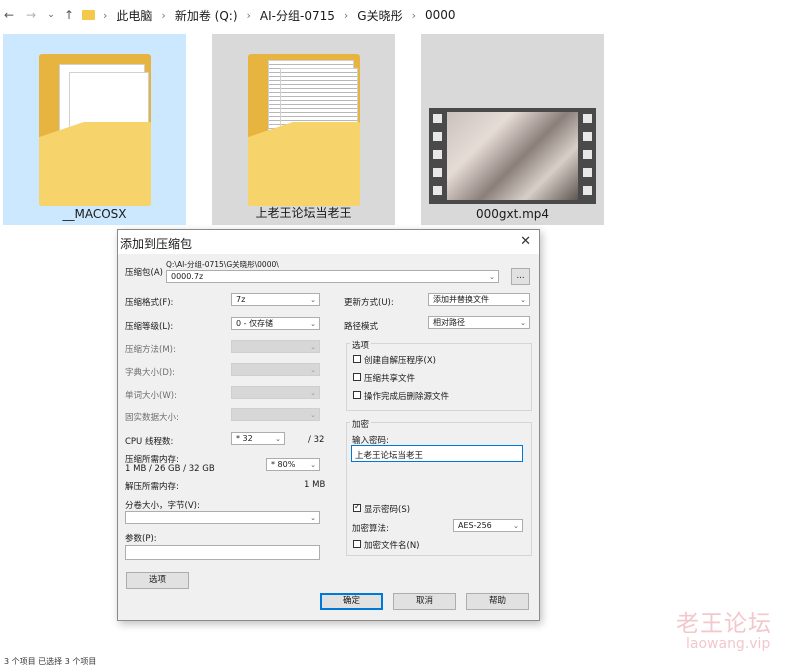  What do you see at coordinates (151, 396) in the screenshot?
I see `word-label: 单词大小(W):` at bounding box center [151, 396].